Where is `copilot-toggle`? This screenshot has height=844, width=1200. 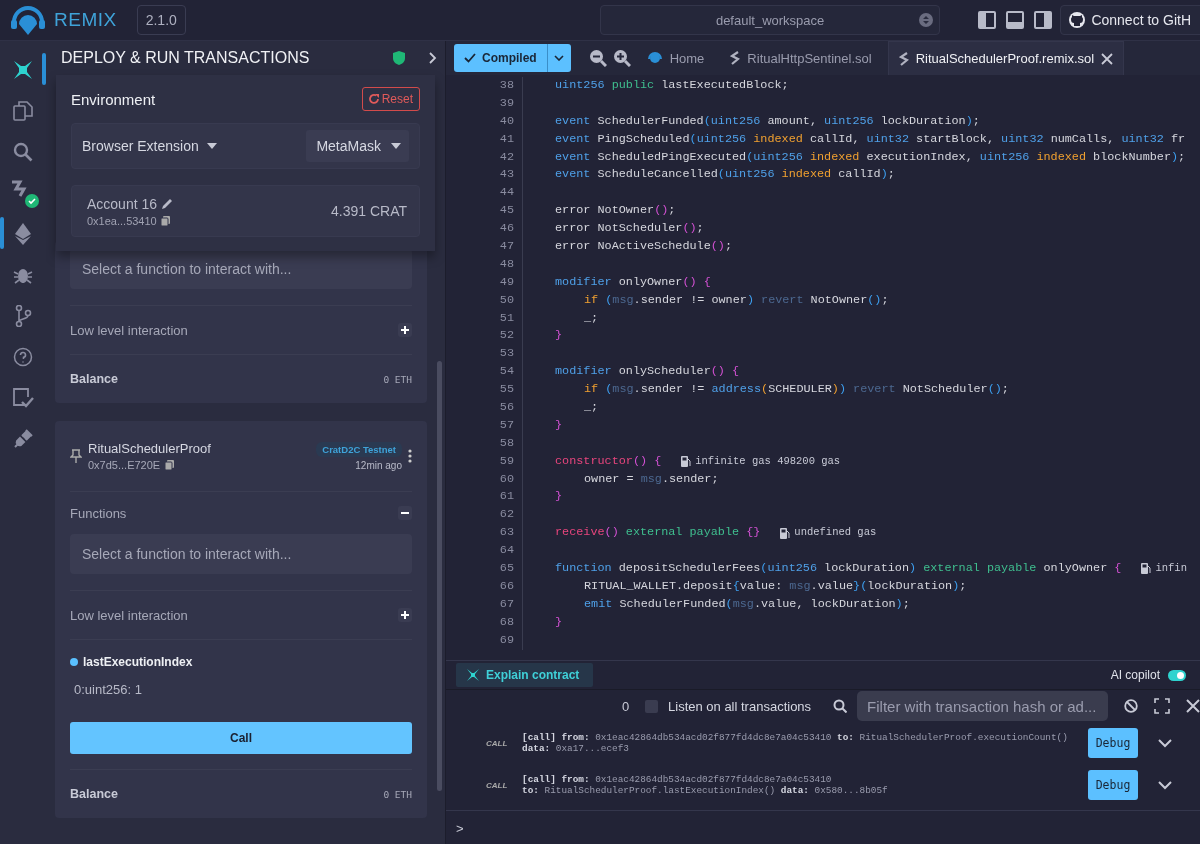 copilot-toggle is located at coordinates (1177, 675).